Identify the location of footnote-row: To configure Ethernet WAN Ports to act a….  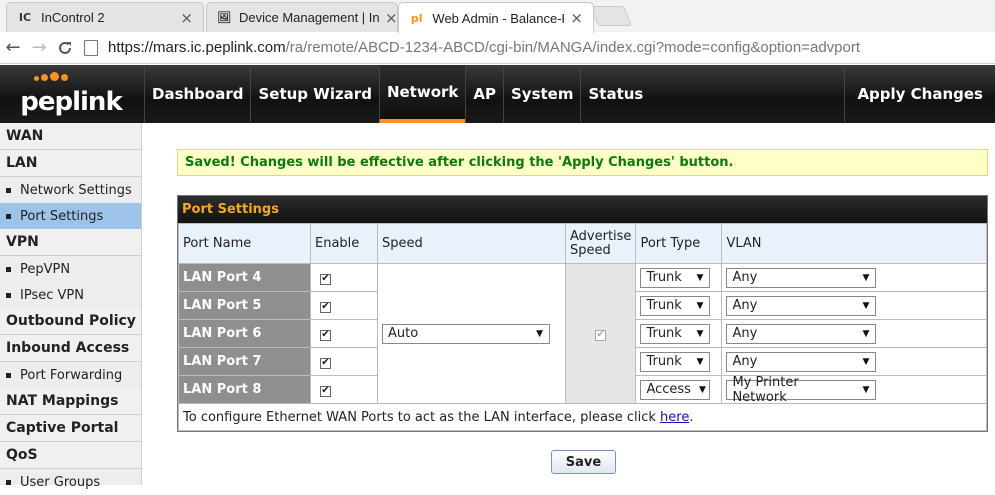
(582, 417).